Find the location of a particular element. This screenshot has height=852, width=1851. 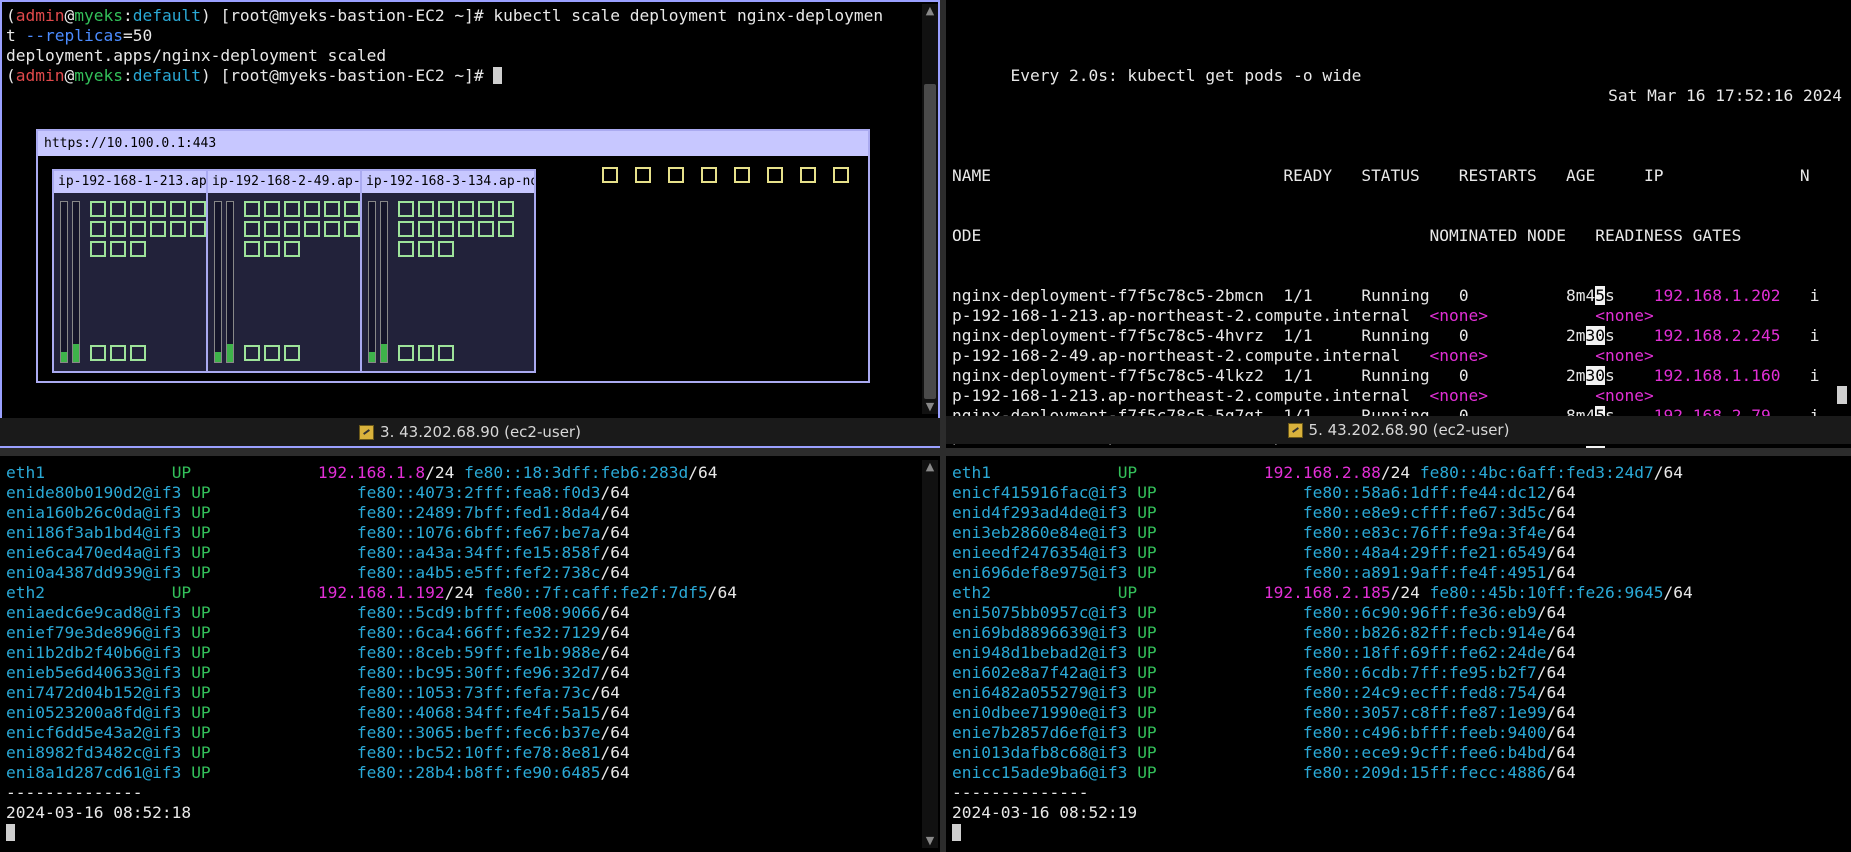

scrollbar-thumb is located at coordinates (930, 241).